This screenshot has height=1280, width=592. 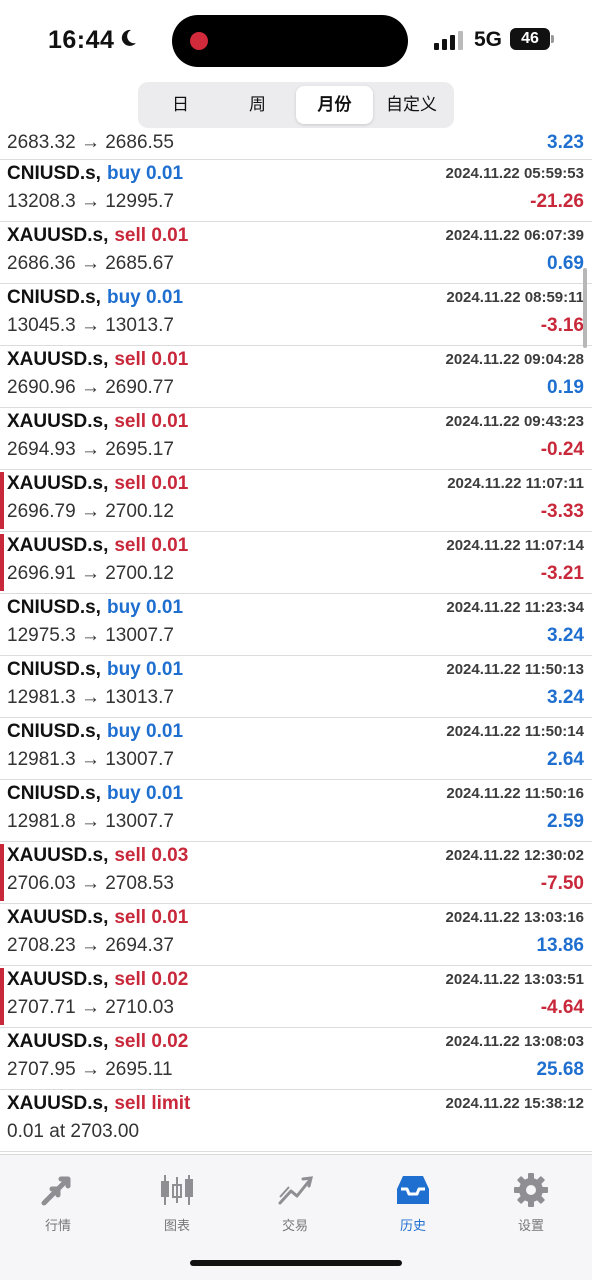 I want to click on battery-cap, so click(x=552, y=39).